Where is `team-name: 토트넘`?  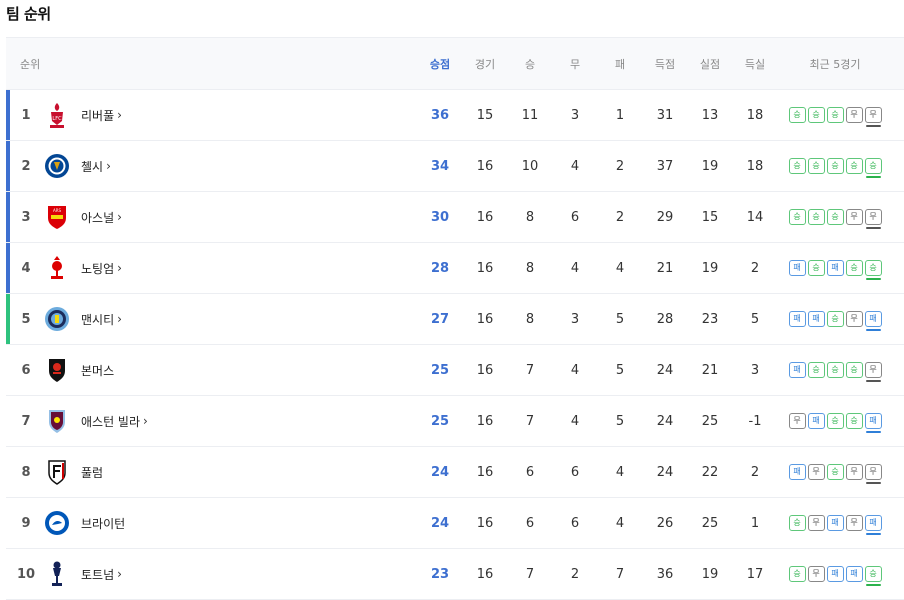
team-name: 토트넘 is located at coordinates (98, 574).